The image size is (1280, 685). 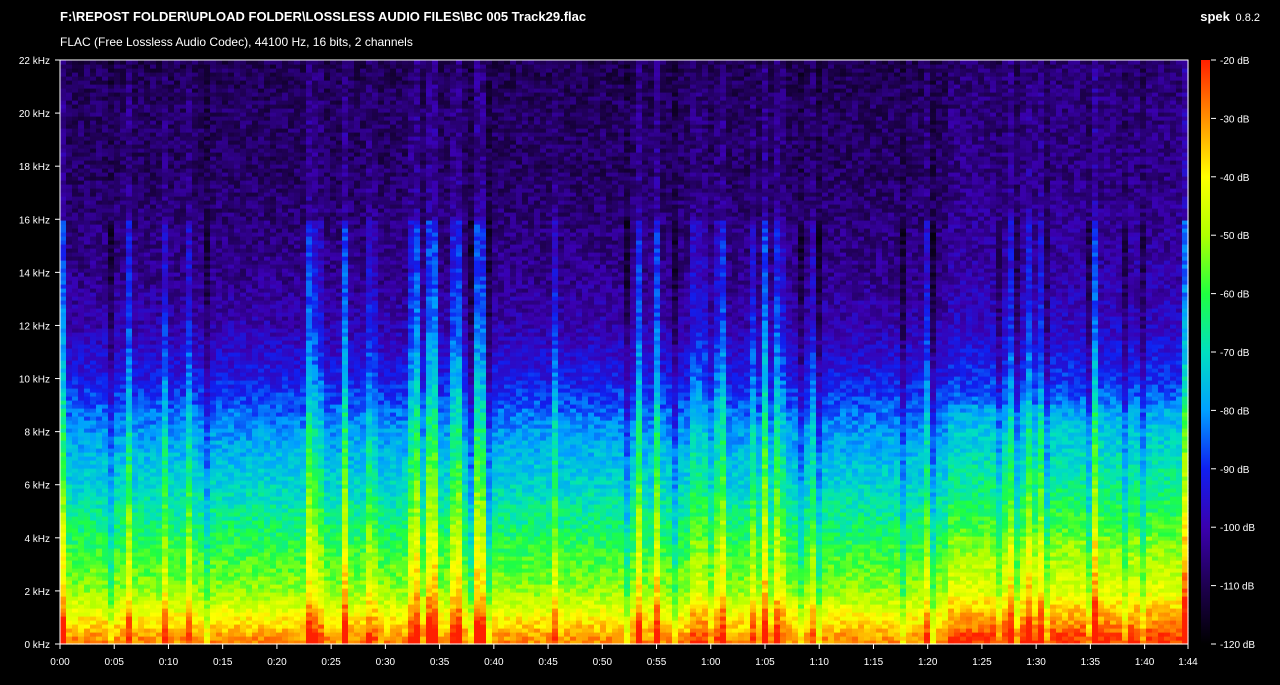 What do you see at coordinates (114, 662) in the screenshot?
I see `x-axis-tick-label: 0:05` at bounding box center [114, 662].